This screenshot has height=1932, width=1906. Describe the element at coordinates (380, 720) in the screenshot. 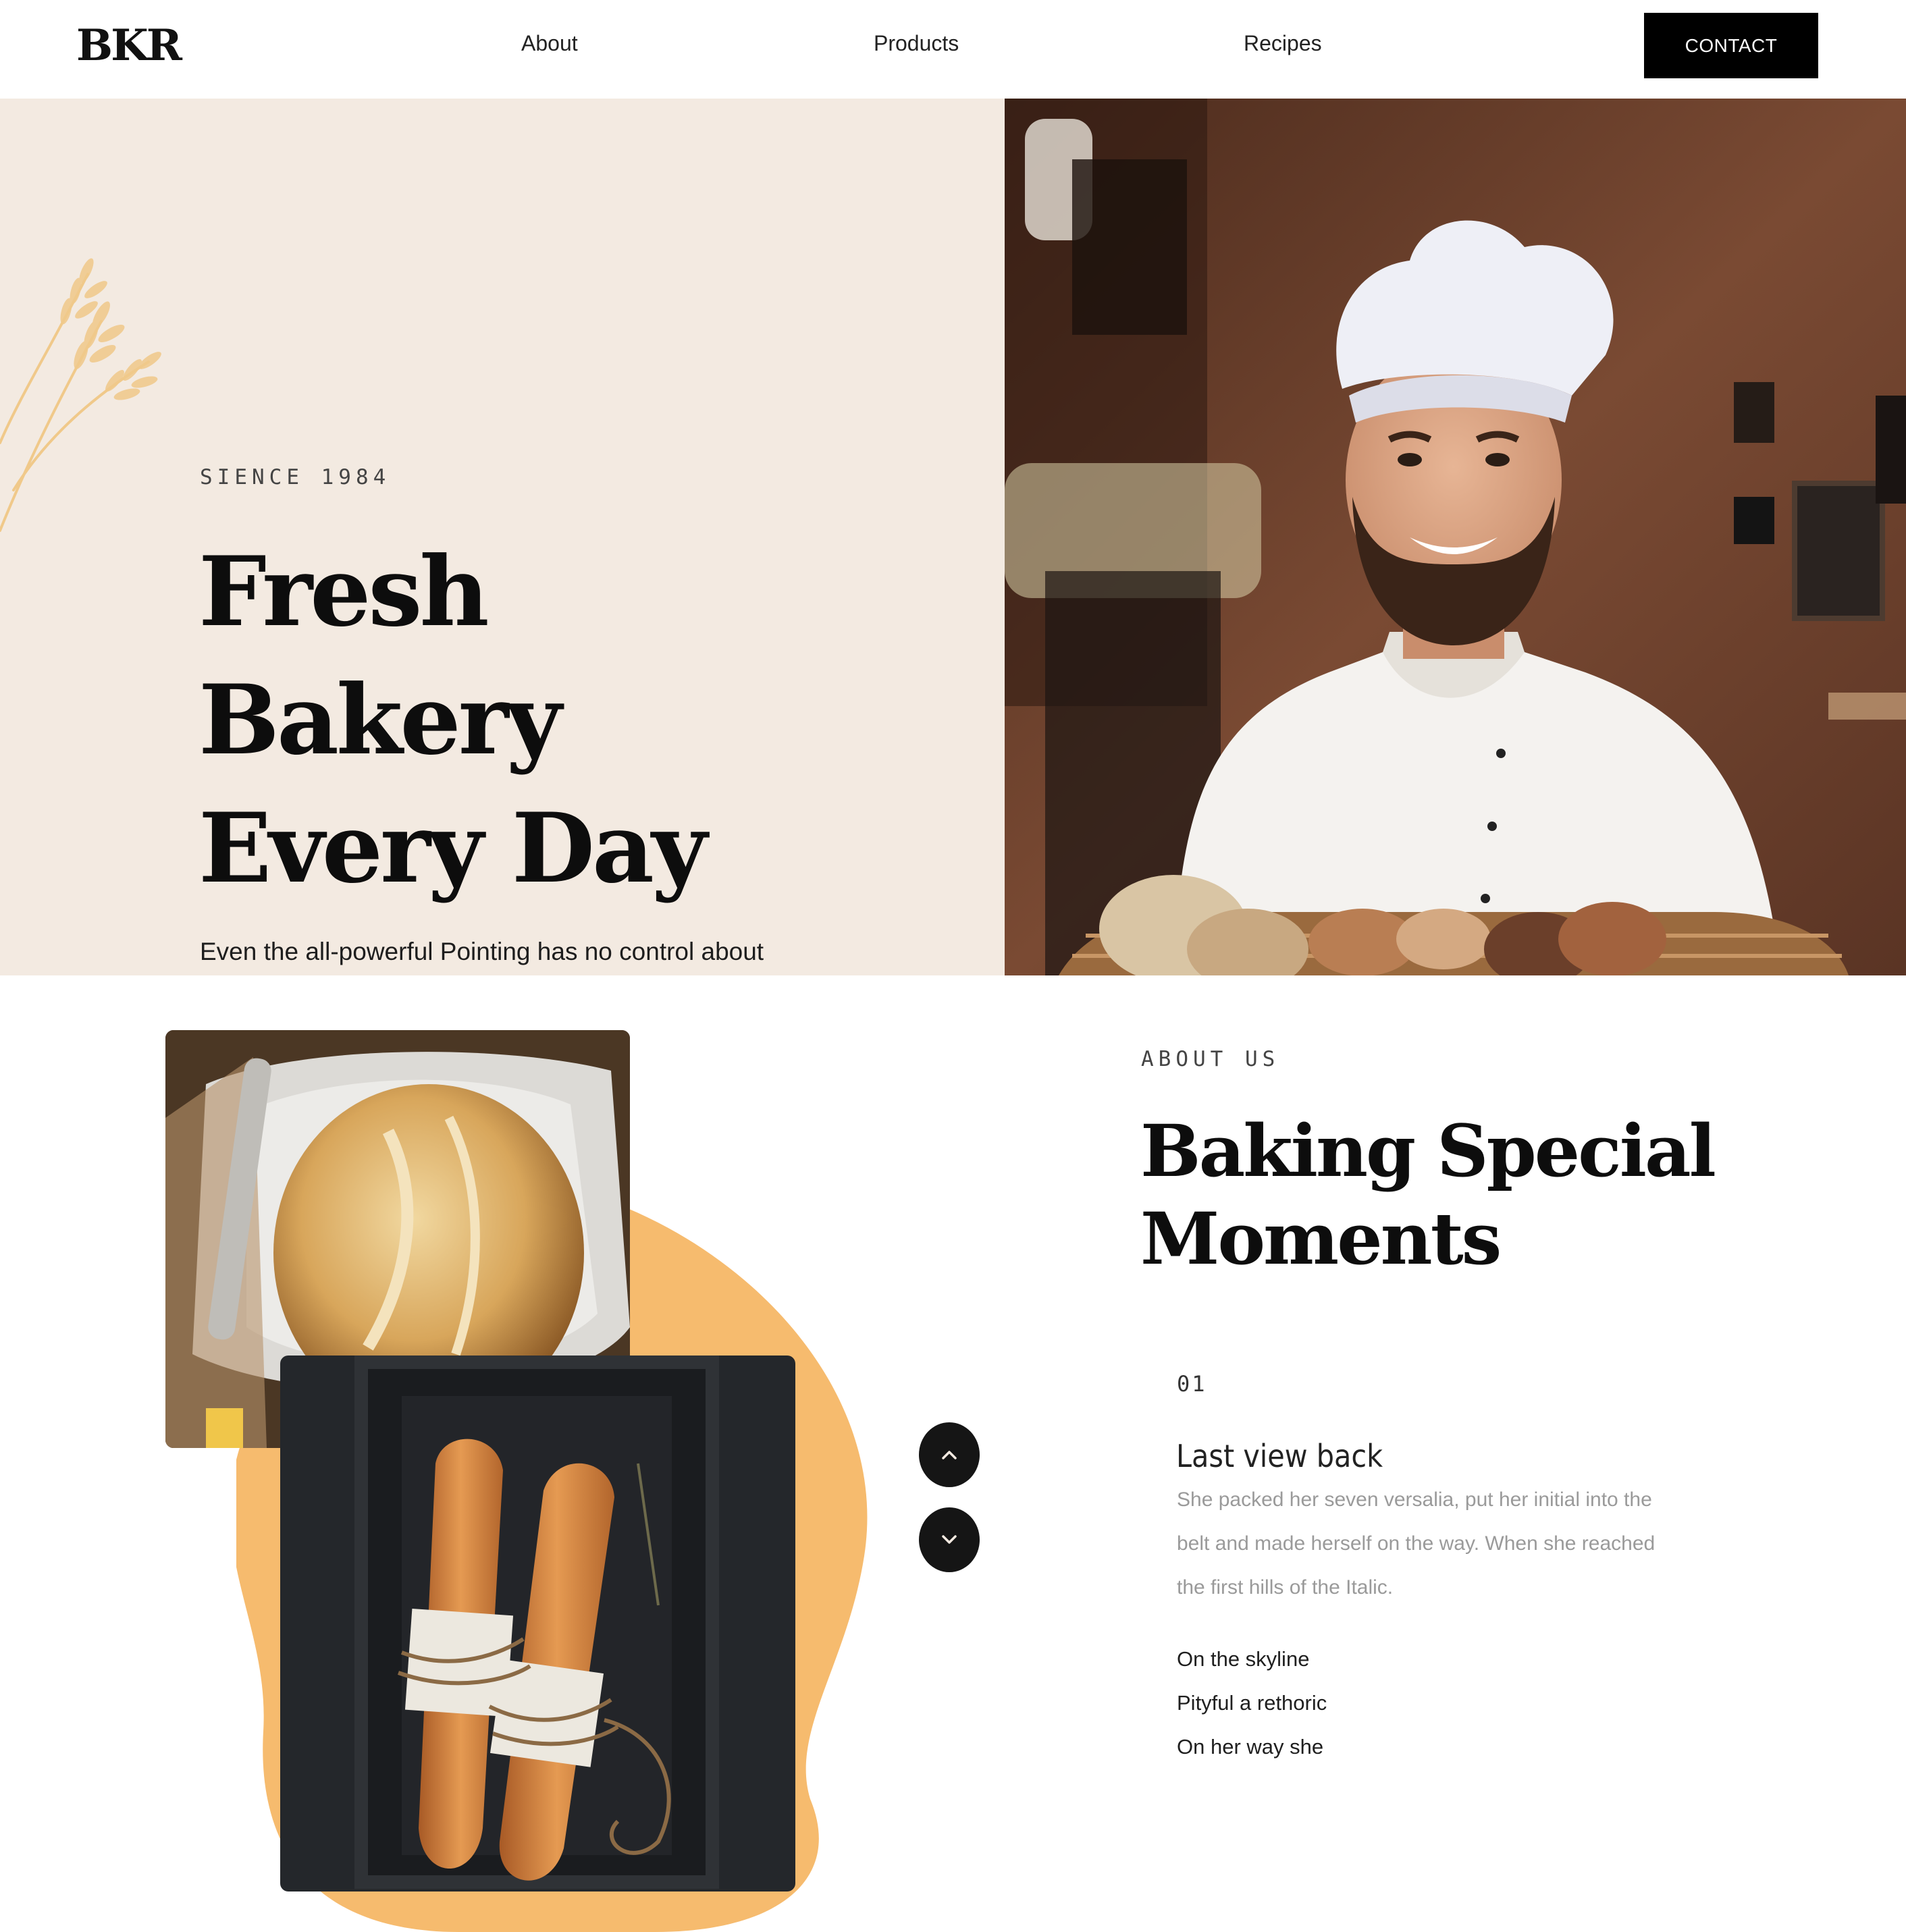

I see `hero-title-line: Bakery` at that location.